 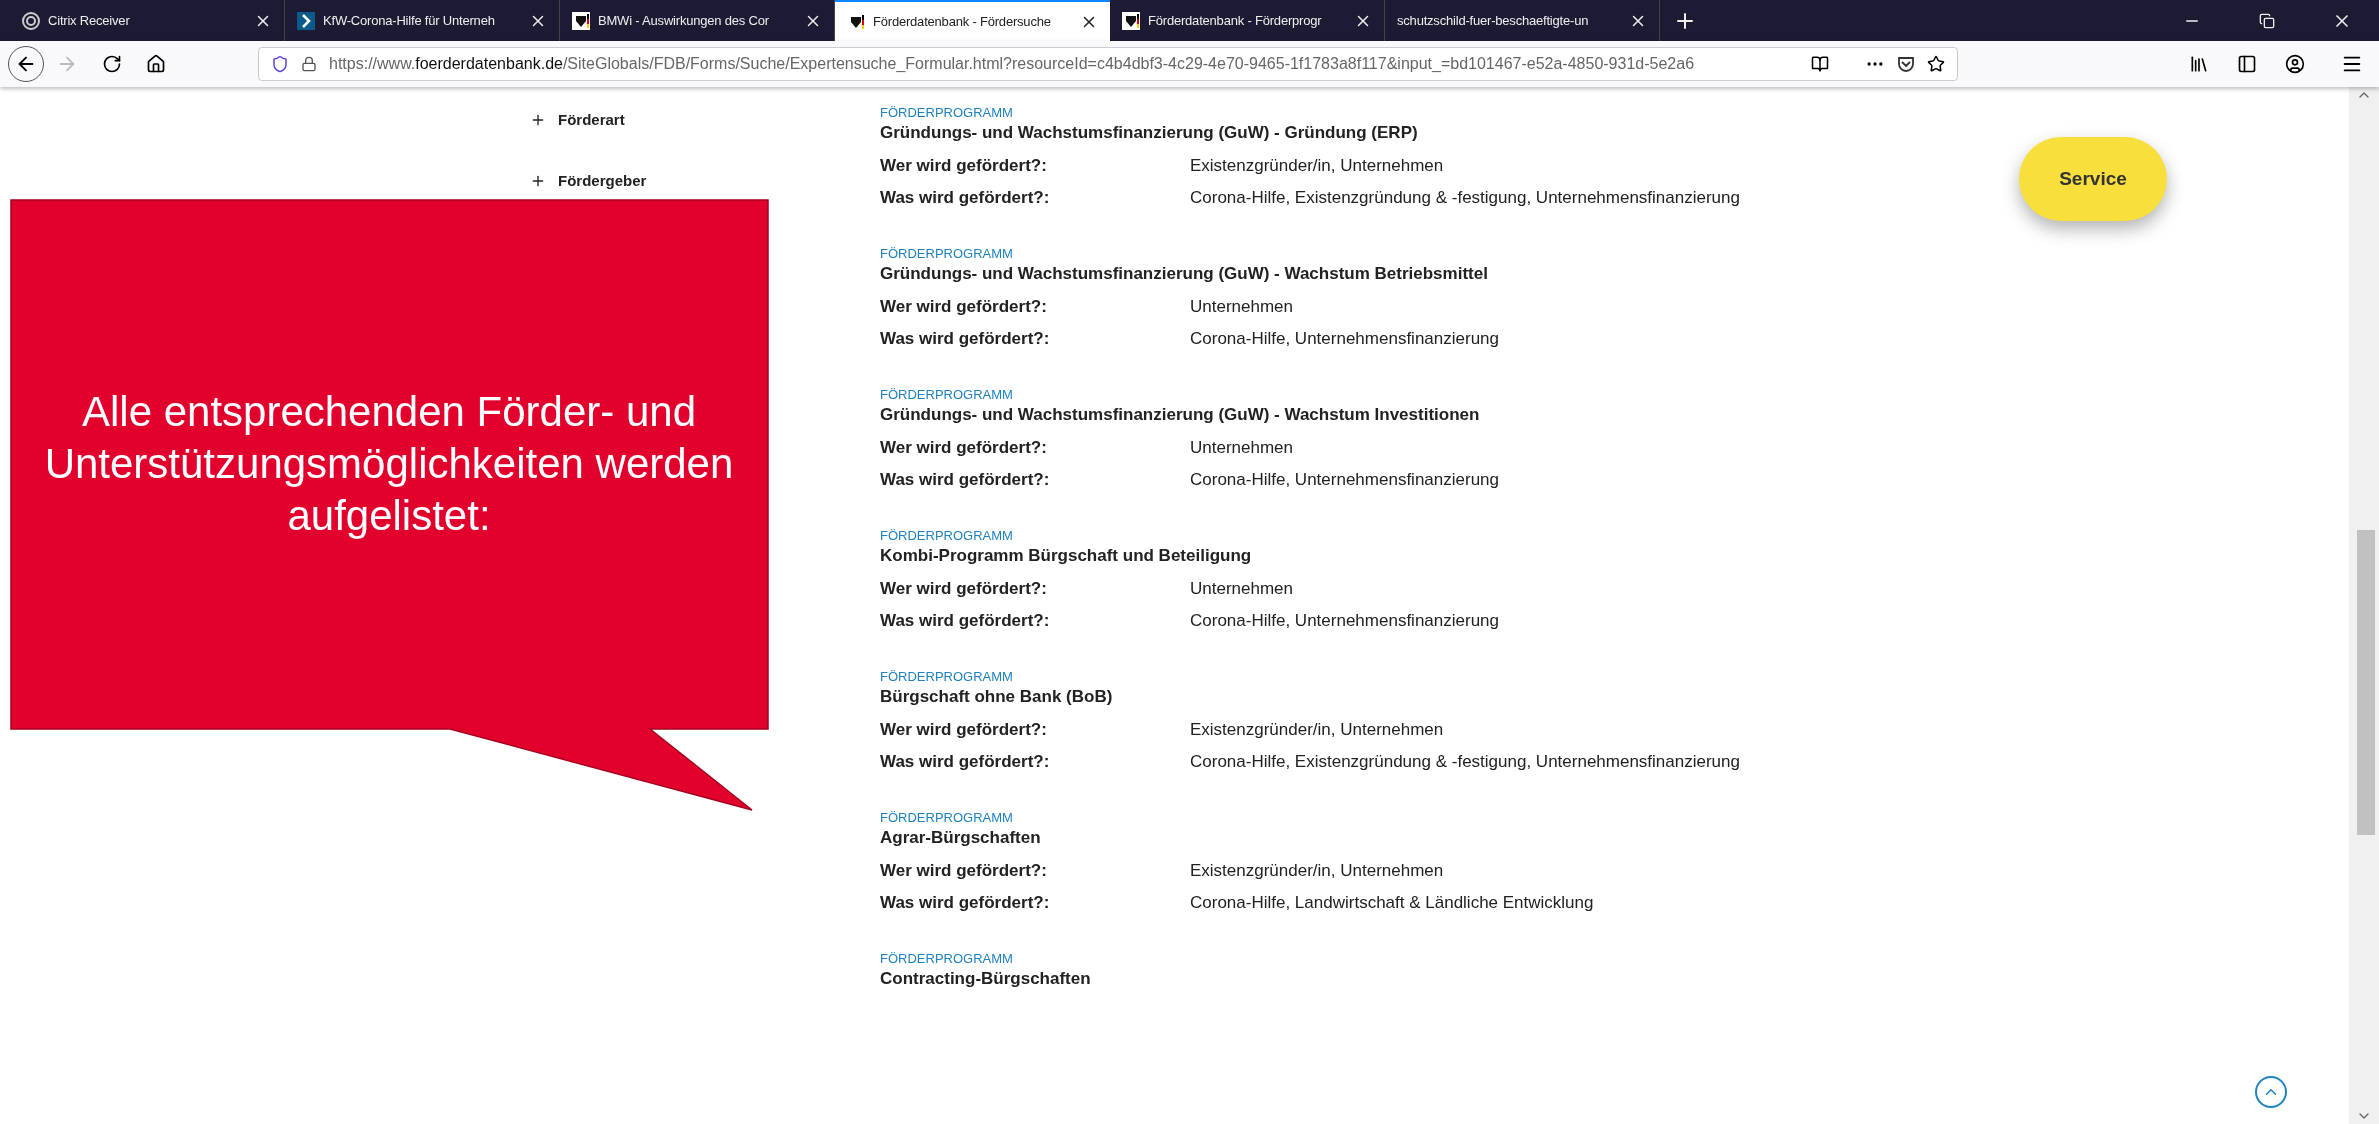 What do you see at coordinates (2295, 64) in the screenshot?
I see `account-icon` at bounding box center [2295, 64].